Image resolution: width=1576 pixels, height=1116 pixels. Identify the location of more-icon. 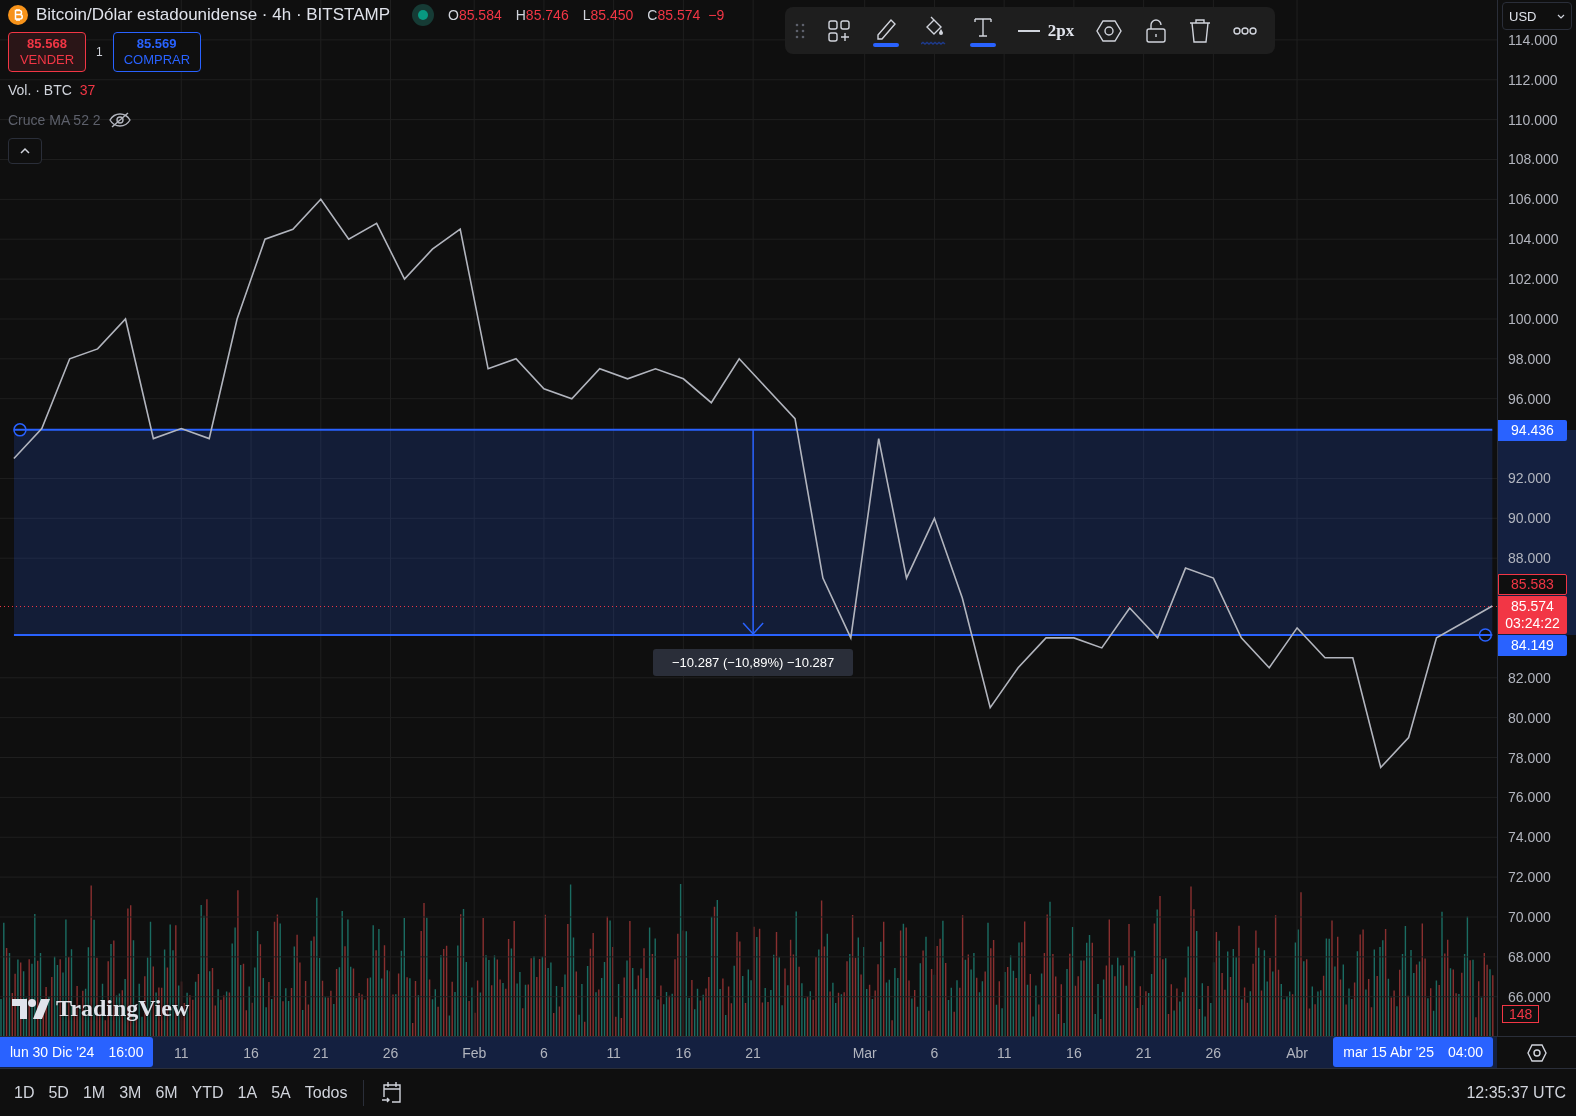
(1244, 30).